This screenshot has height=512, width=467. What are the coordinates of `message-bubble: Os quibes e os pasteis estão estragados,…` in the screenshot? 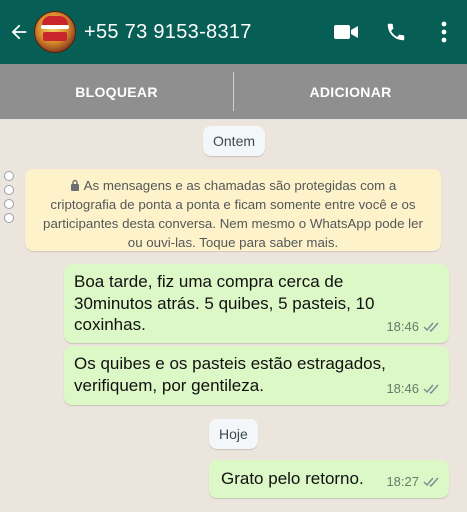 It's located at (256, 375).